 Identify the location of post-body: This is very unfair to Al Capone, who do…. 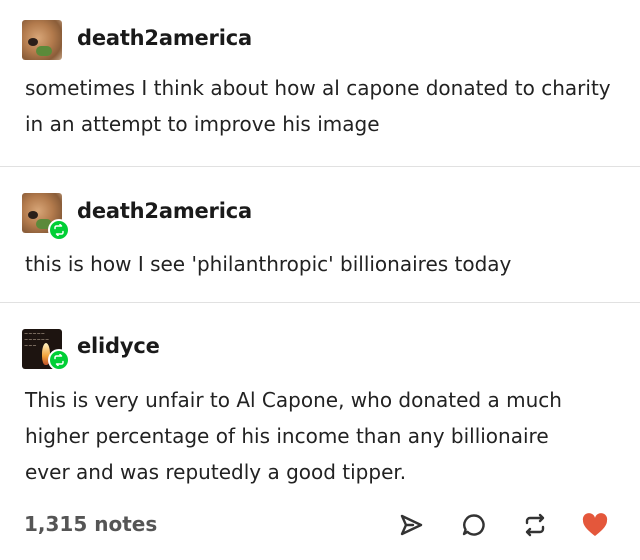
(293, 436).